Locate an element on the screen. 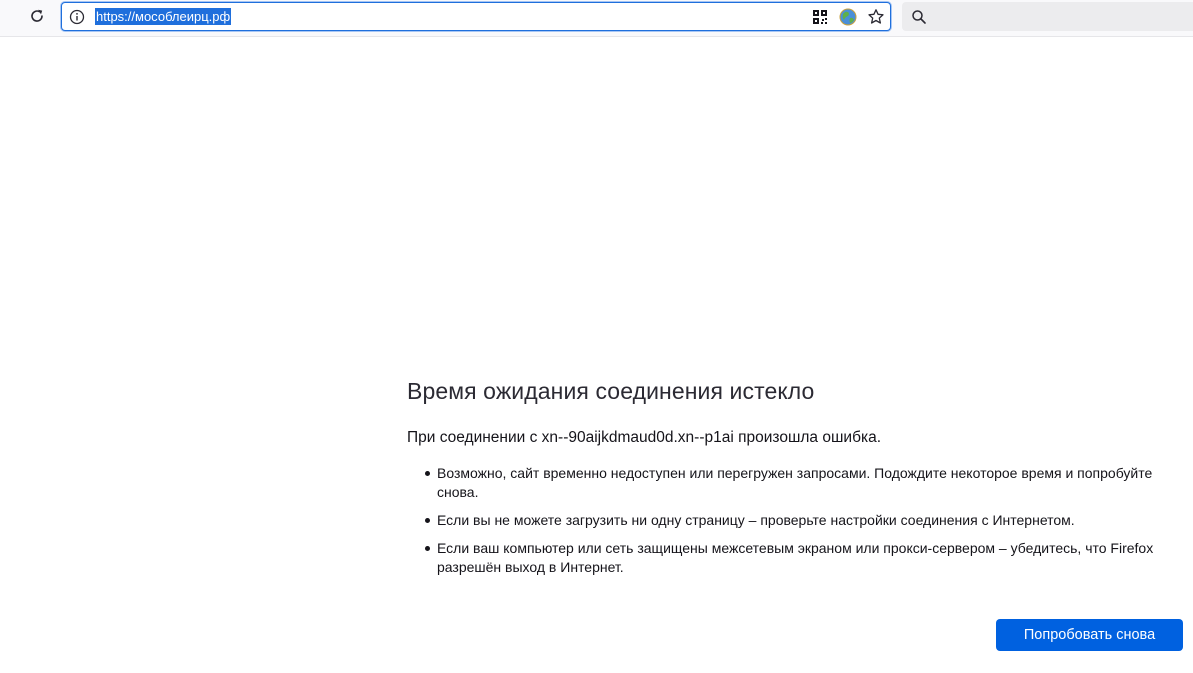  url-text: https://мособлеирц.рф is located at coordinates (163, 16).